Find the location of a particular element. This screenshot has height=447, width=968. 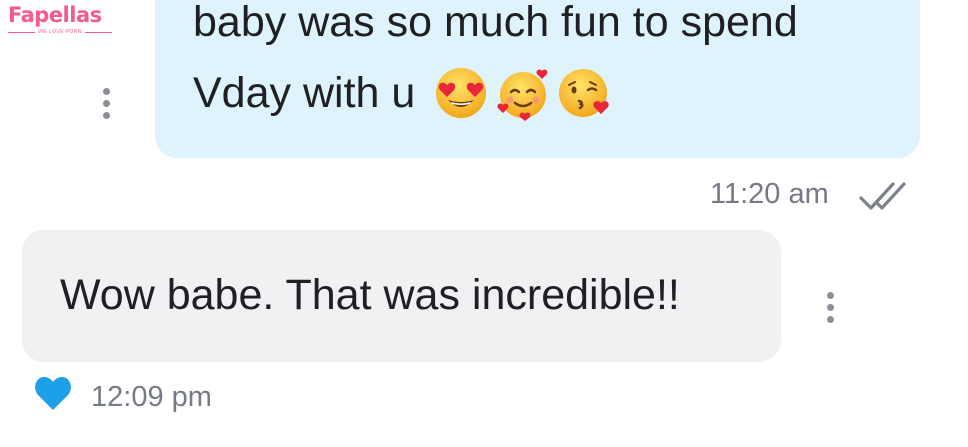

message-text: Wow babe. That was incredible!! is located at coordinates (370, 295).